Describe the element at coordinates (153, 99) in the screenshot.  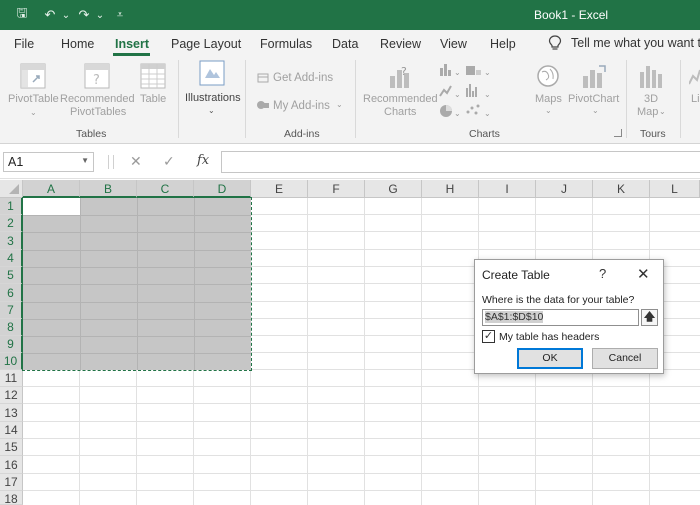
I see `table-label: Table` at that location.